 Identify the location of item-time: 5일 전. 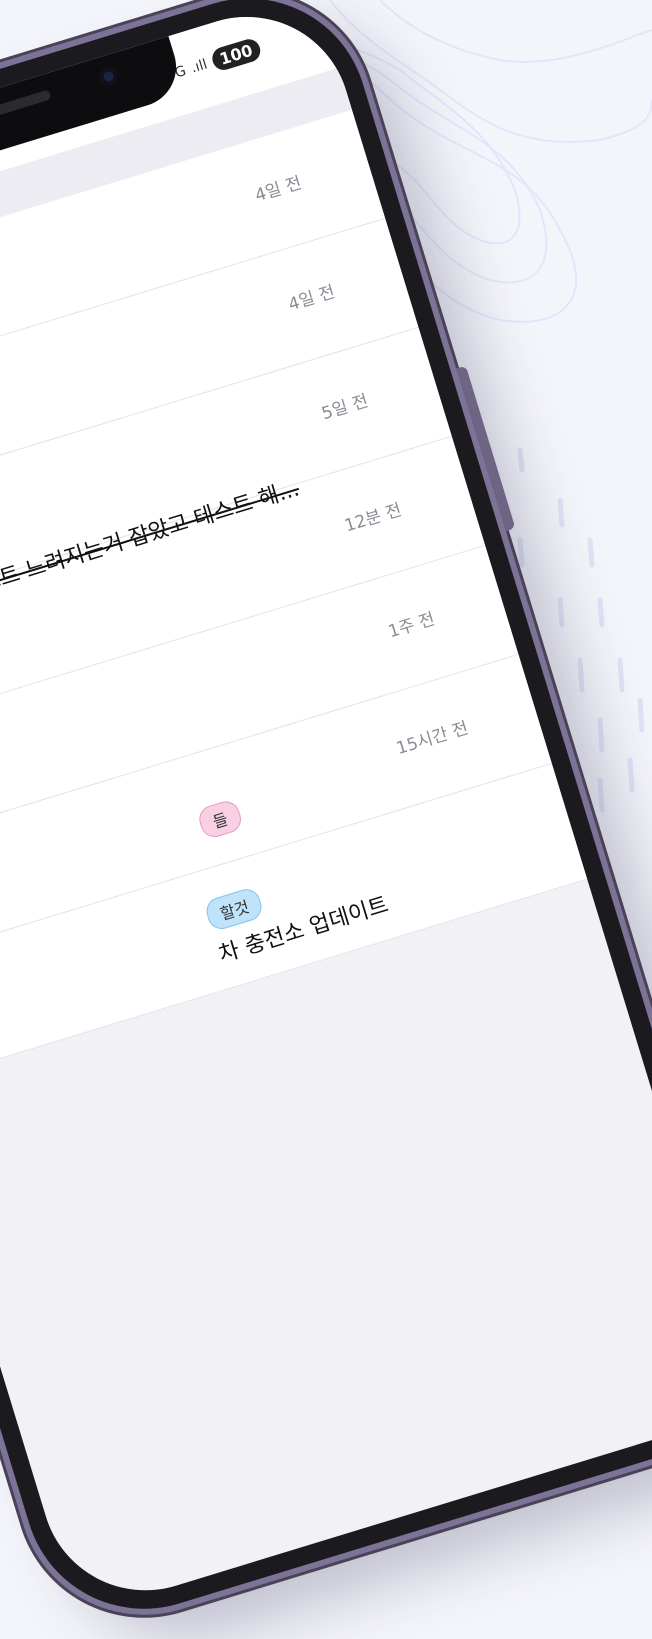
(345, 408).